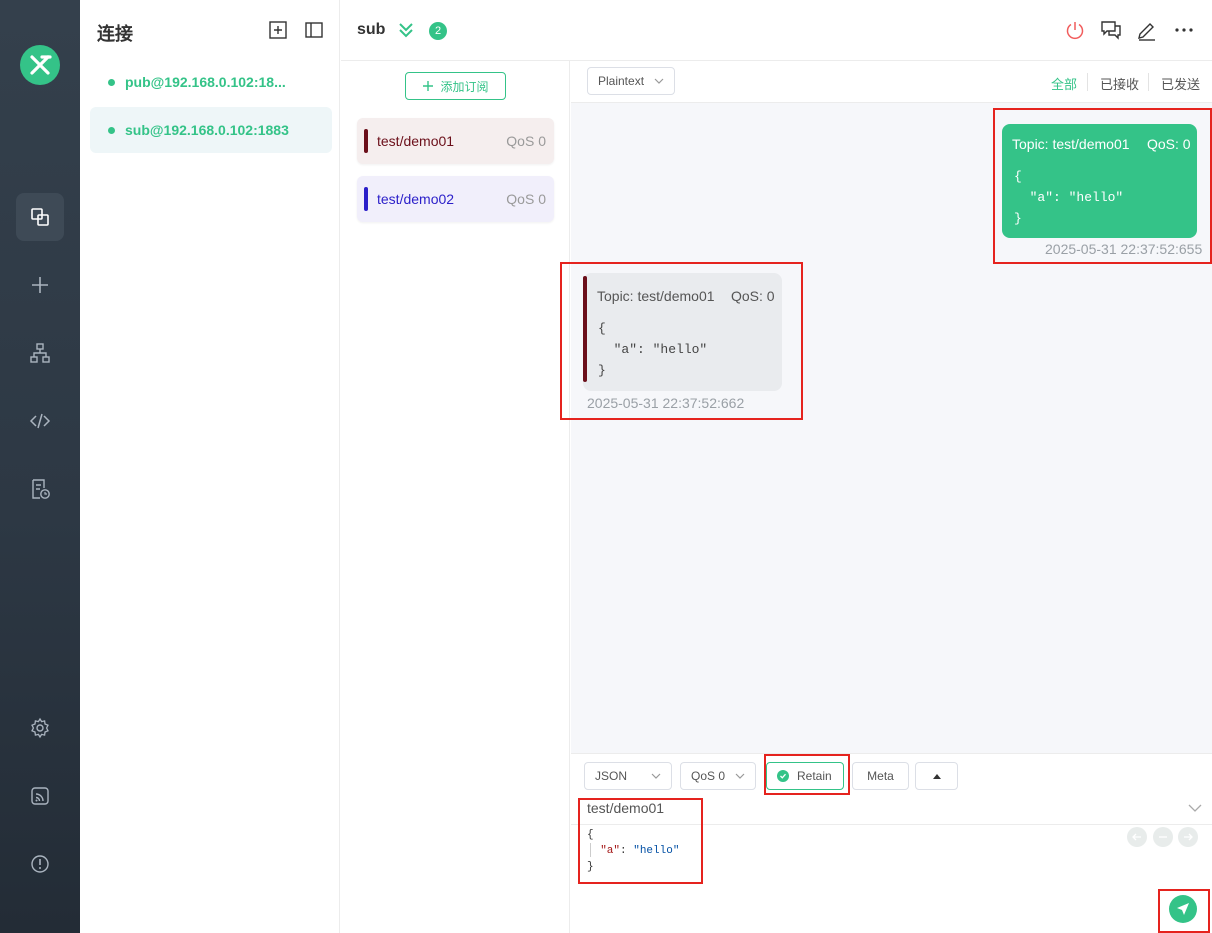  I want to click on sent-message-time: 2025-05-31 22:37:52:655, so click(1124, 249).